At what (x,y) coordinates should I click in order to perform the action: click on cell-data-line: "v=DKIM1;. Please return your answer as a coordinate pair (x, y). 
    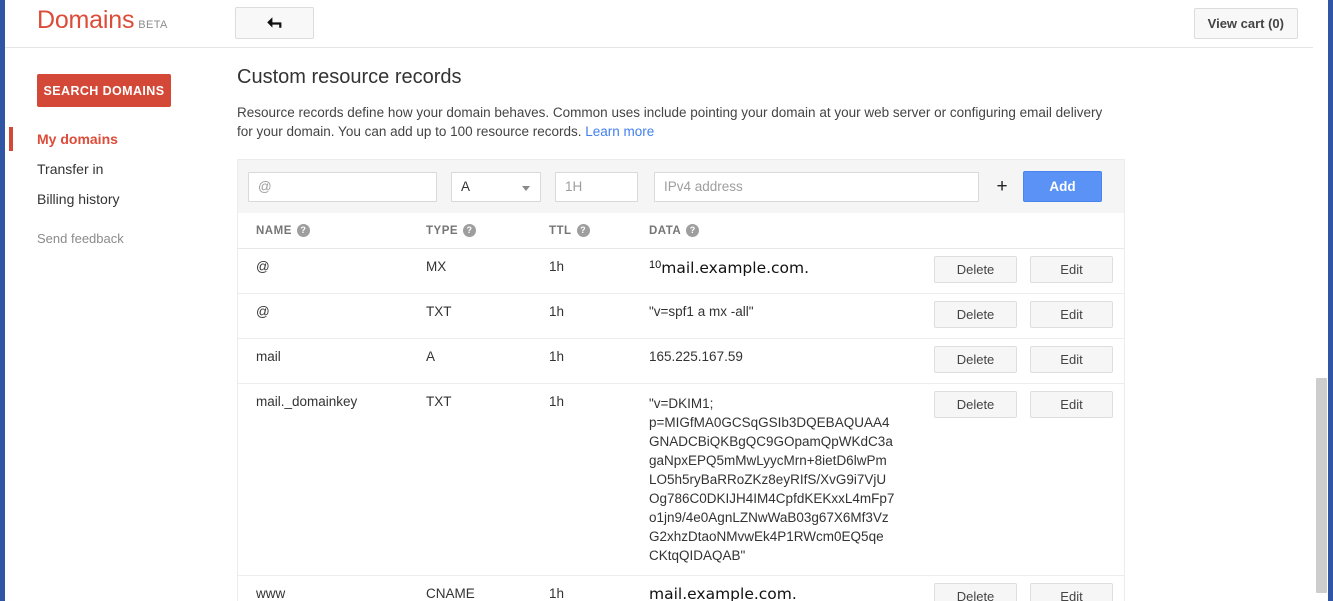
    Looking at the image, I should click on (681, 403).